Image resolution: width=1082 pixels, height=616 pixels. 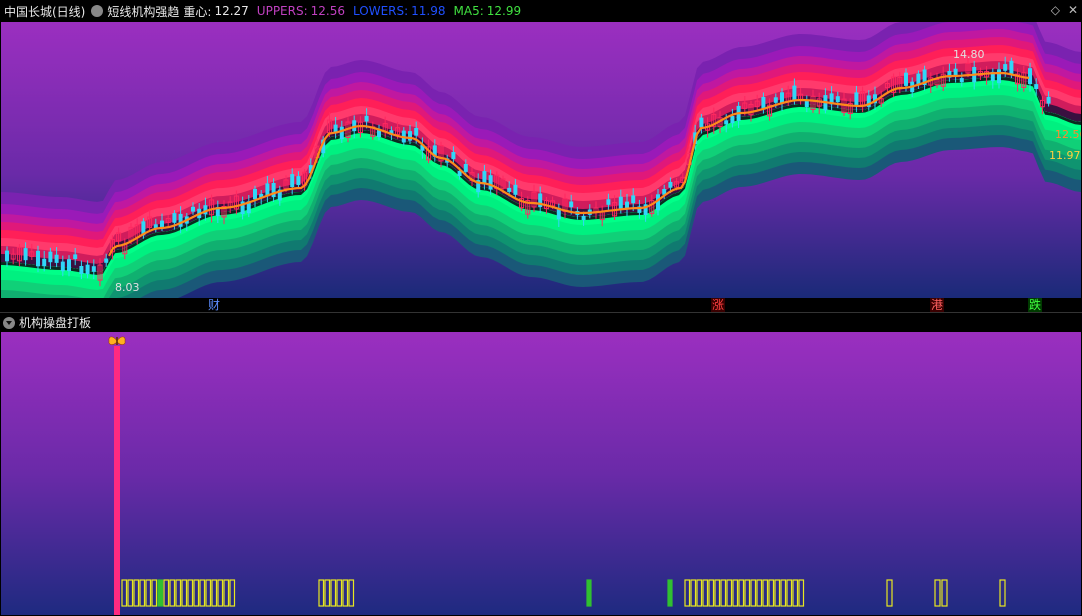 I want to click on marker-zhang: 涨, so click(x=718, y=305).